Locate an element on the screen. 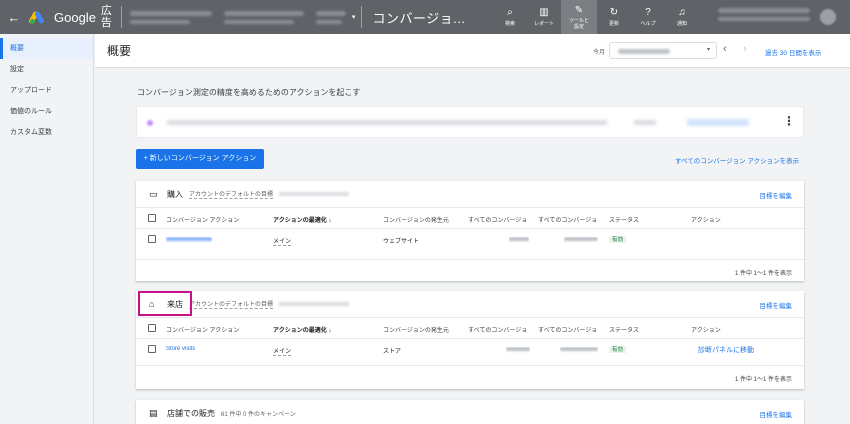  search-icon: ⌕ is located at coordinates (510, 12).